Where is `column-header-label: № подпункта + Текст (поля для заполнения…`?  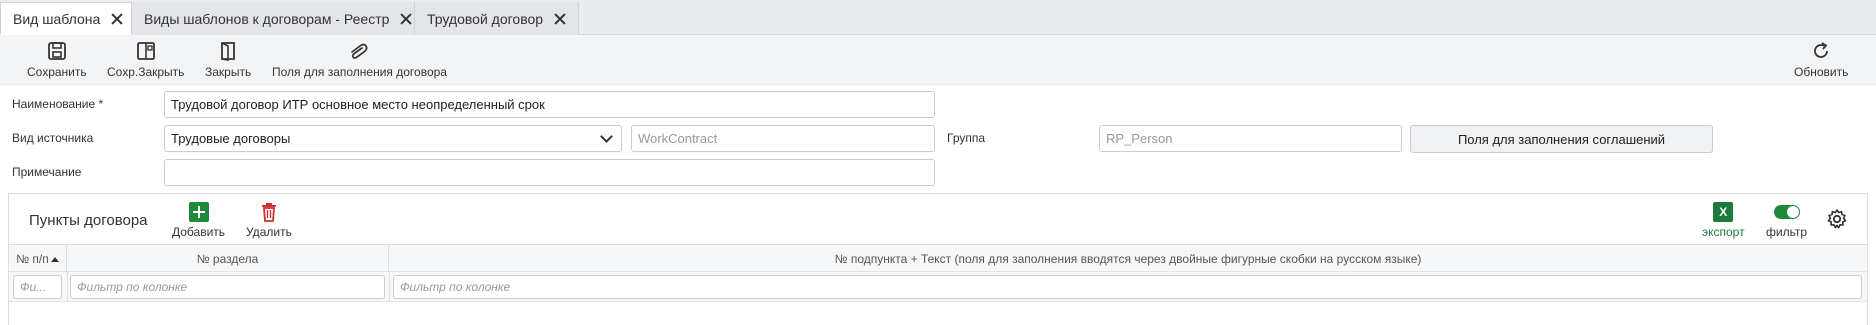 column-header-label: № подпункта + Текст (поля для заполнения… is located at coordinates (1128, 259).